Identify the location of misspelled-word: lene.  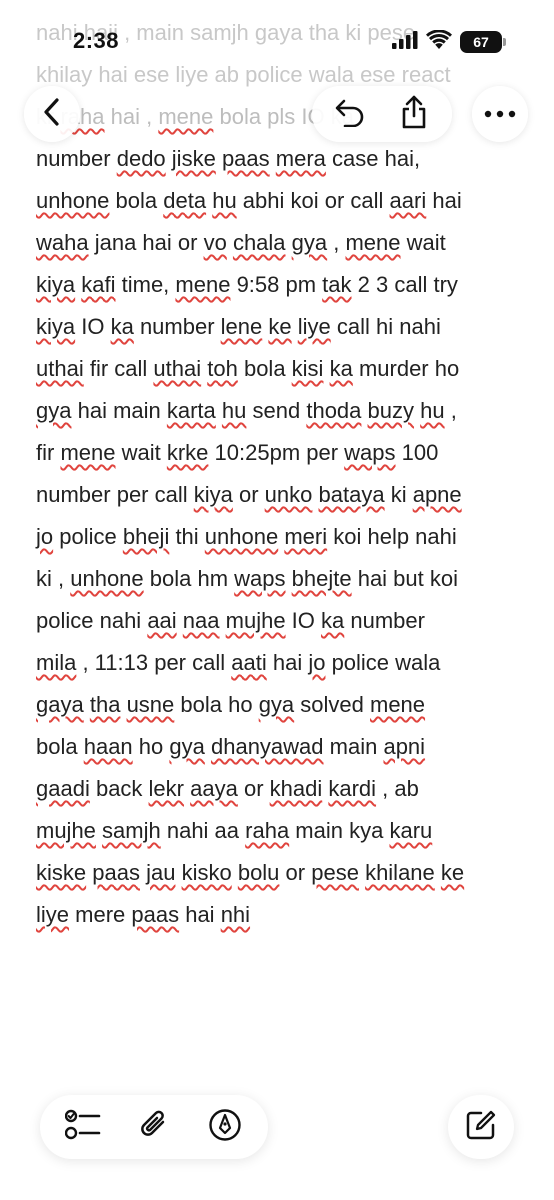
(241, 326).